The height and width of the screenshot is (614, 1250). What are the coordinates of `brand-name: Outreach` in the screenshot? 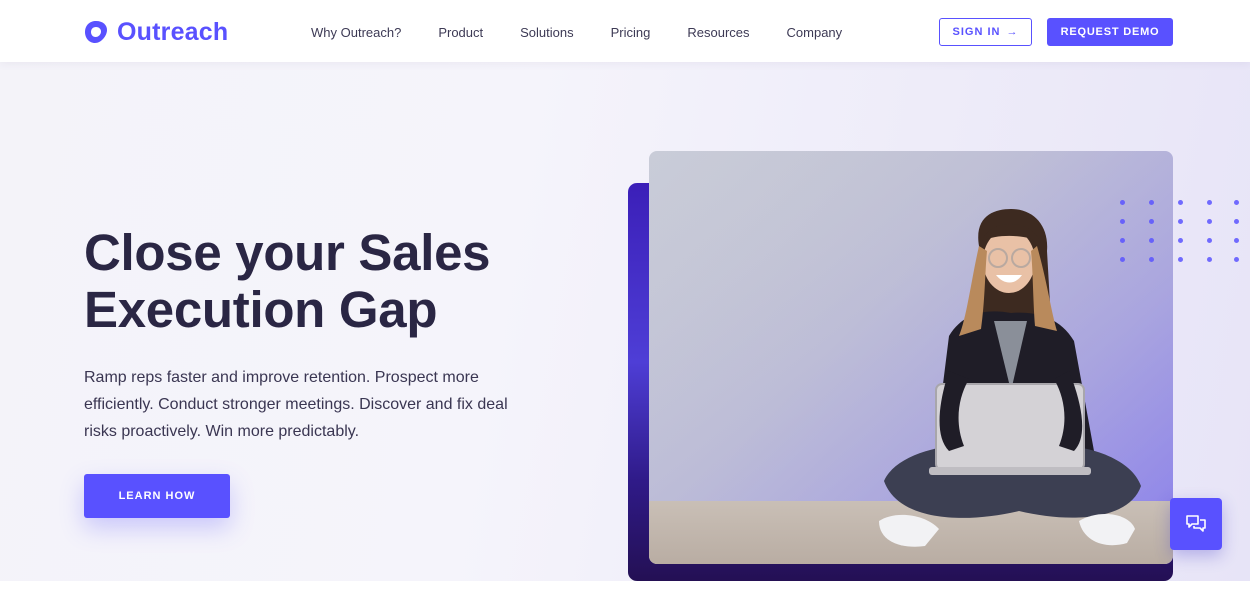 It's located at (173, 31).